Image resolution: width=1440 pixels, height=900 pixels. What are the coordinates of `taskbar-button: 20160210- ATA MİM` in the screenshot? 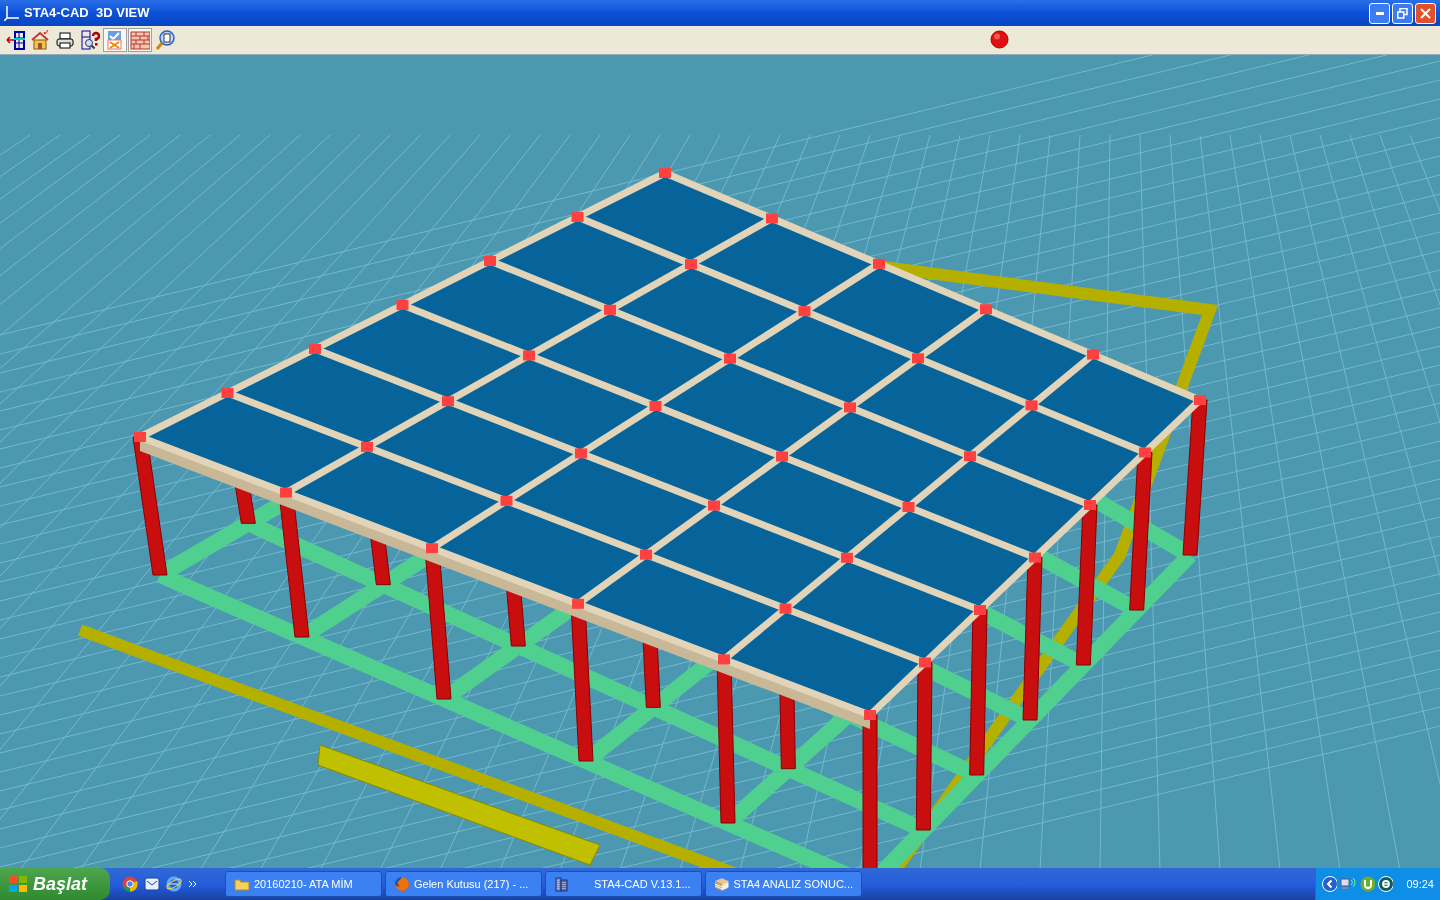 It's located at (303, 884).